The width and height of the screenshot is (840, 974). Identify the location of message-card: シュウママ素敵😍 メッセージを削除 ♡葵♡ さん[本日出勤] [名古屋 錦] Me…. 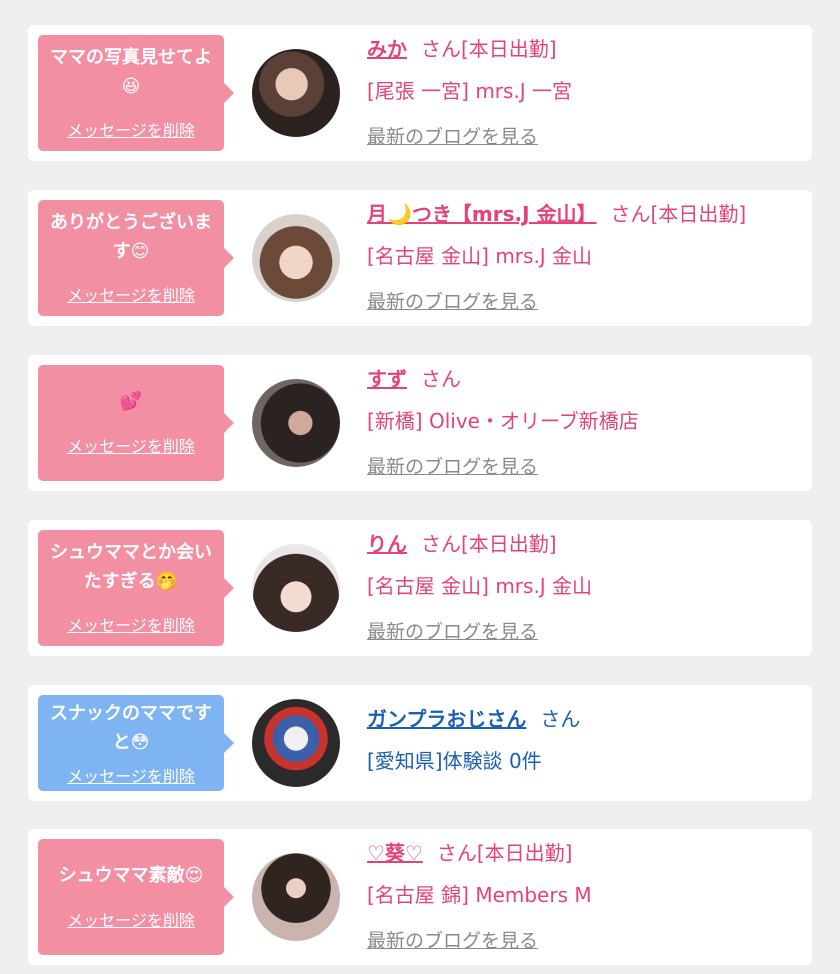
(420, 897).